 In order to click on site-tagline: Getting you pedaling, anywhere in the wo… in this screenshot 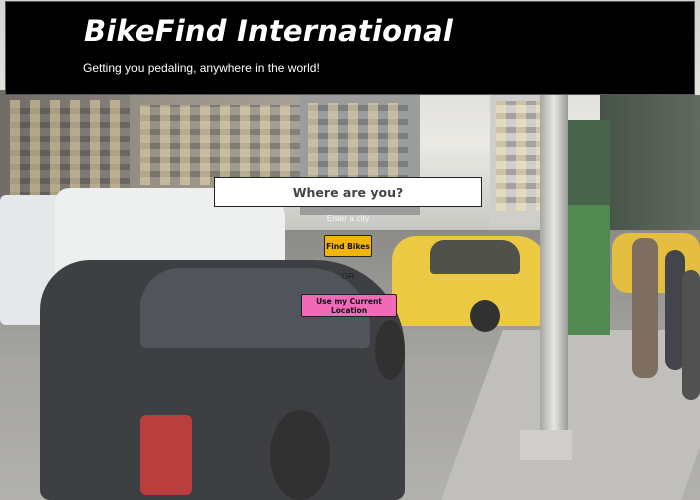, I will do `click(201, 68)`.